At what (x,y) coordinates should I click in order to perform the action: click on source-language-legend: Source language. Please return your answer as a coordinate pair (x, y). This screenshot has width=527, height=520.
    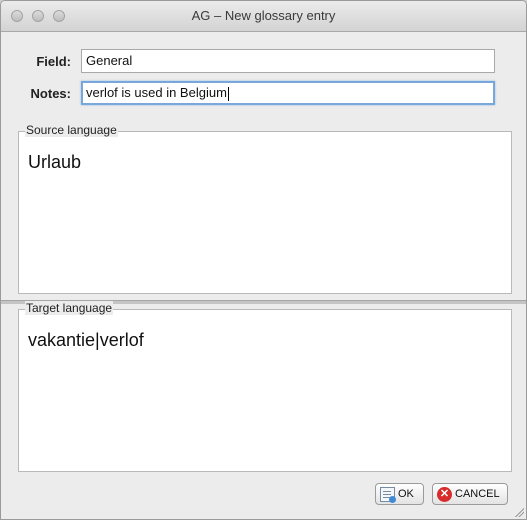
    Looking at the image, I should click on (71, 130).